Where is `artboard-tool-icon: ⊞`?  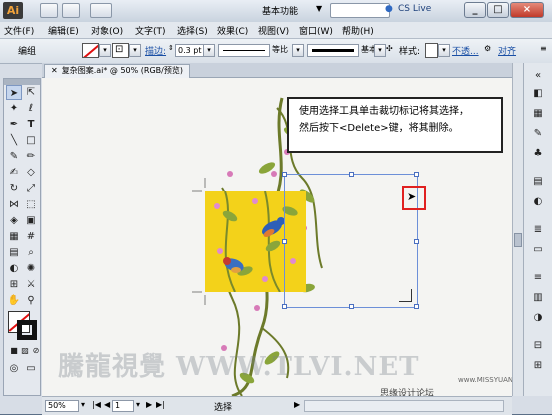
artboard-tool-icon: ⊞ is located at coordinates (14, 284).